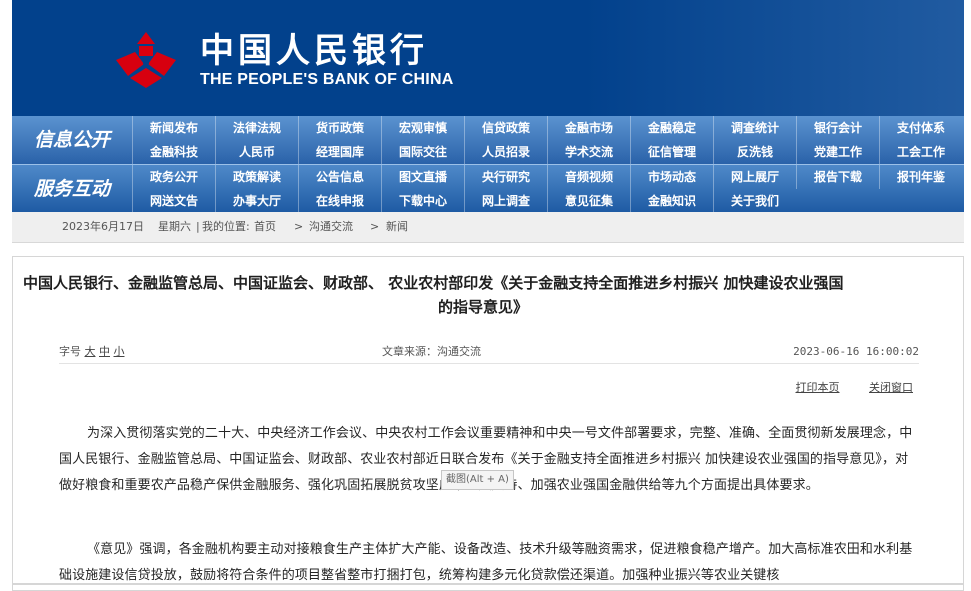  I want to click on pboc-logo-icon, so click(146, 60).